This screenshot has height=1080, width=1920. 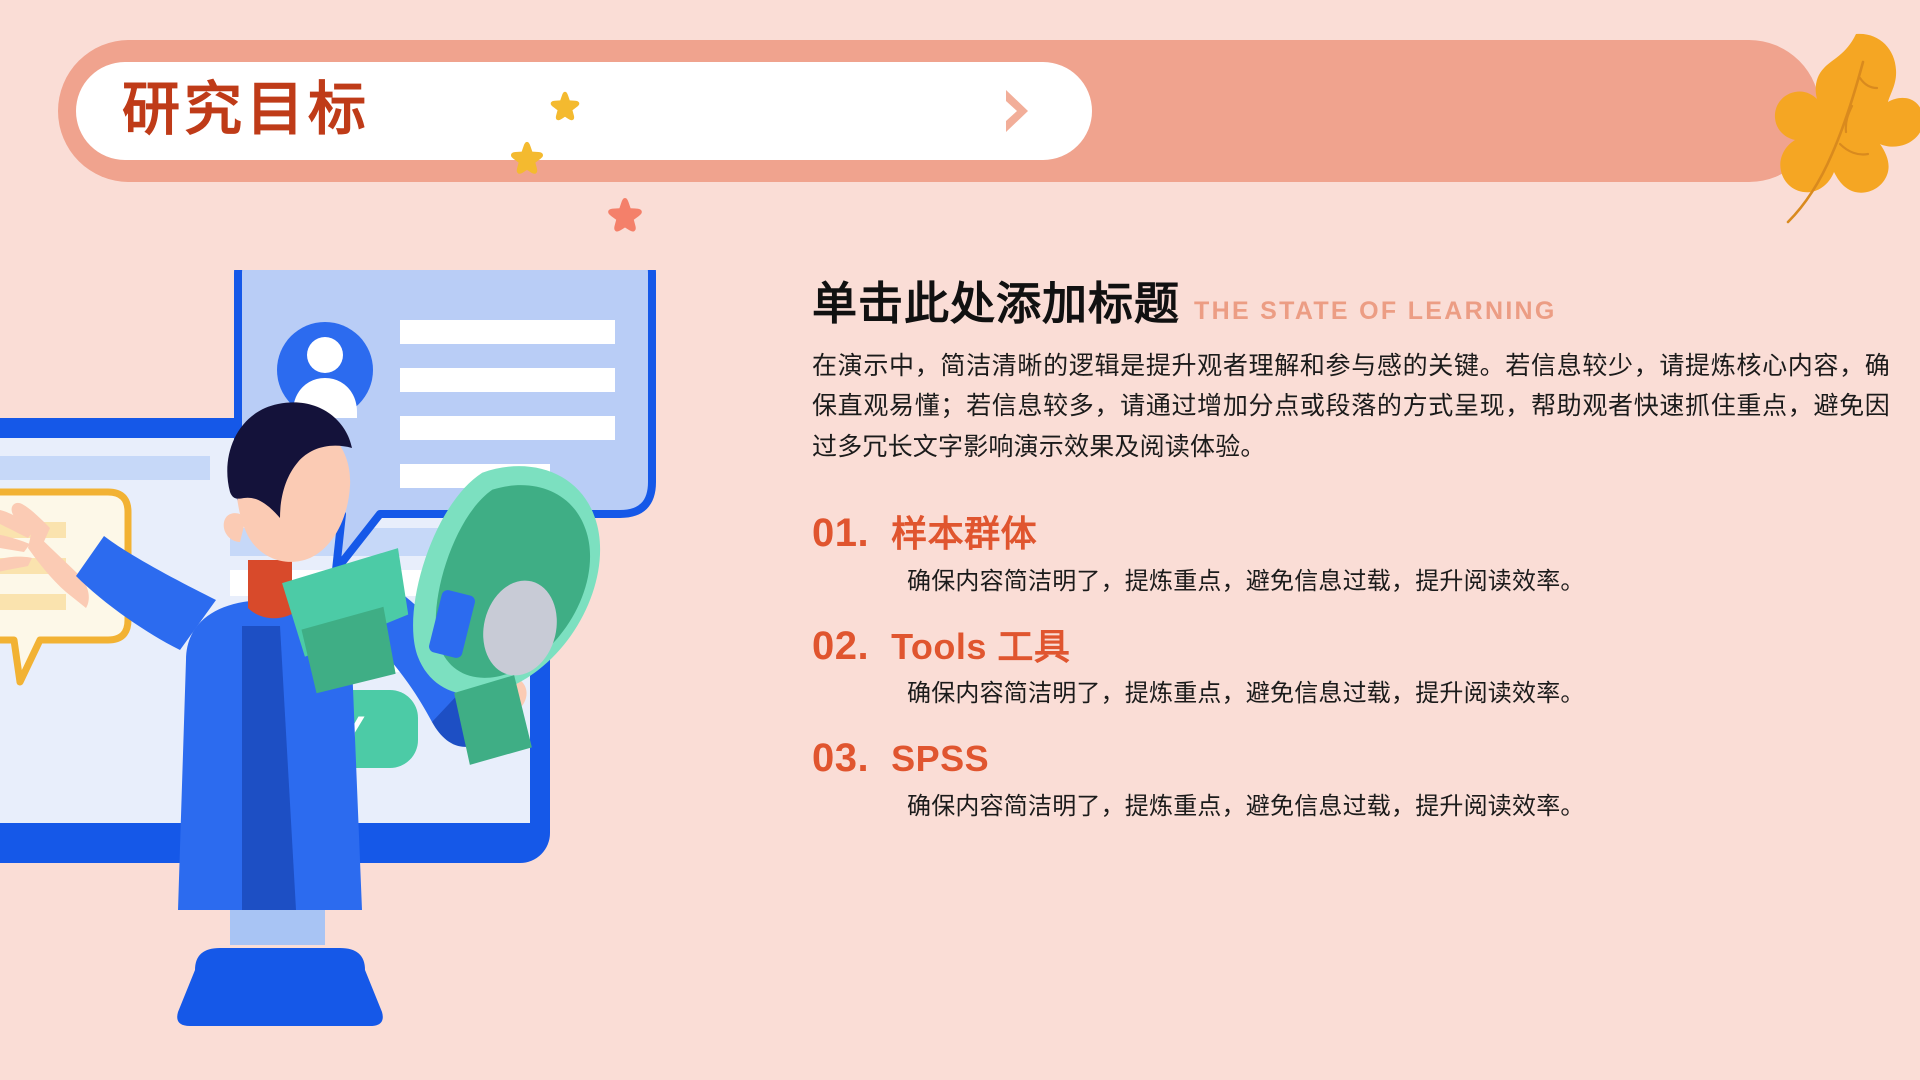 I want to click on heading-chinese: 单击此处添加标题, so click(x=996, y=303).